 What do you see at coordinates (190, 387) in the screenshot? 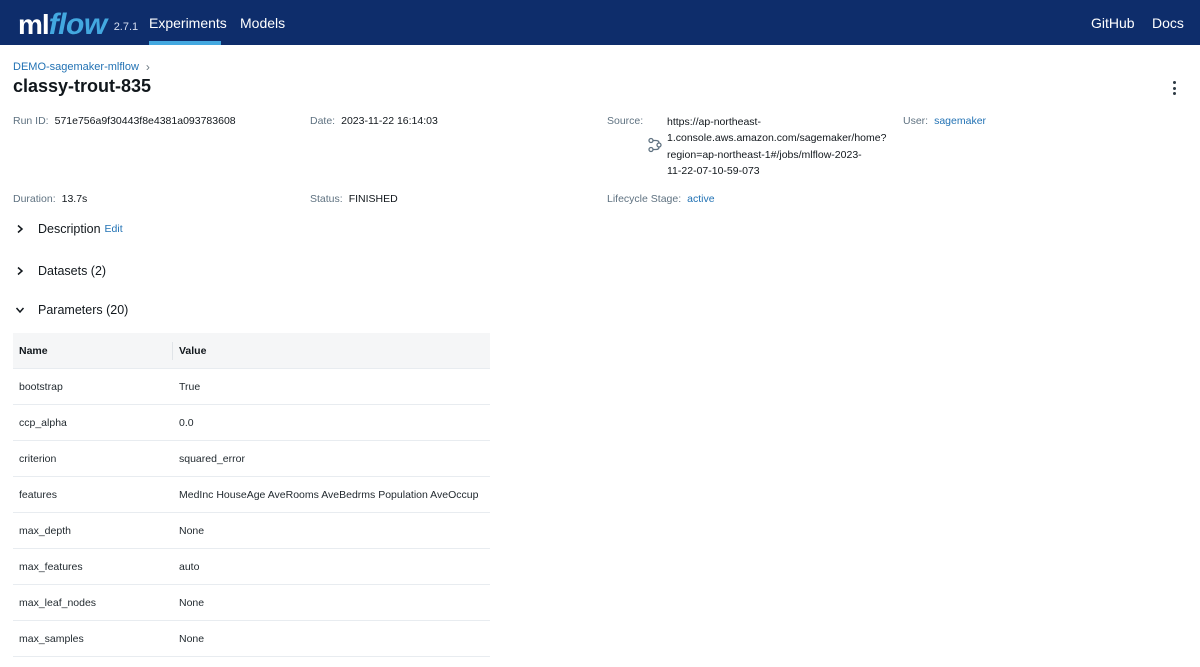
I see `param-value: True` at bounding box center [190, 387].